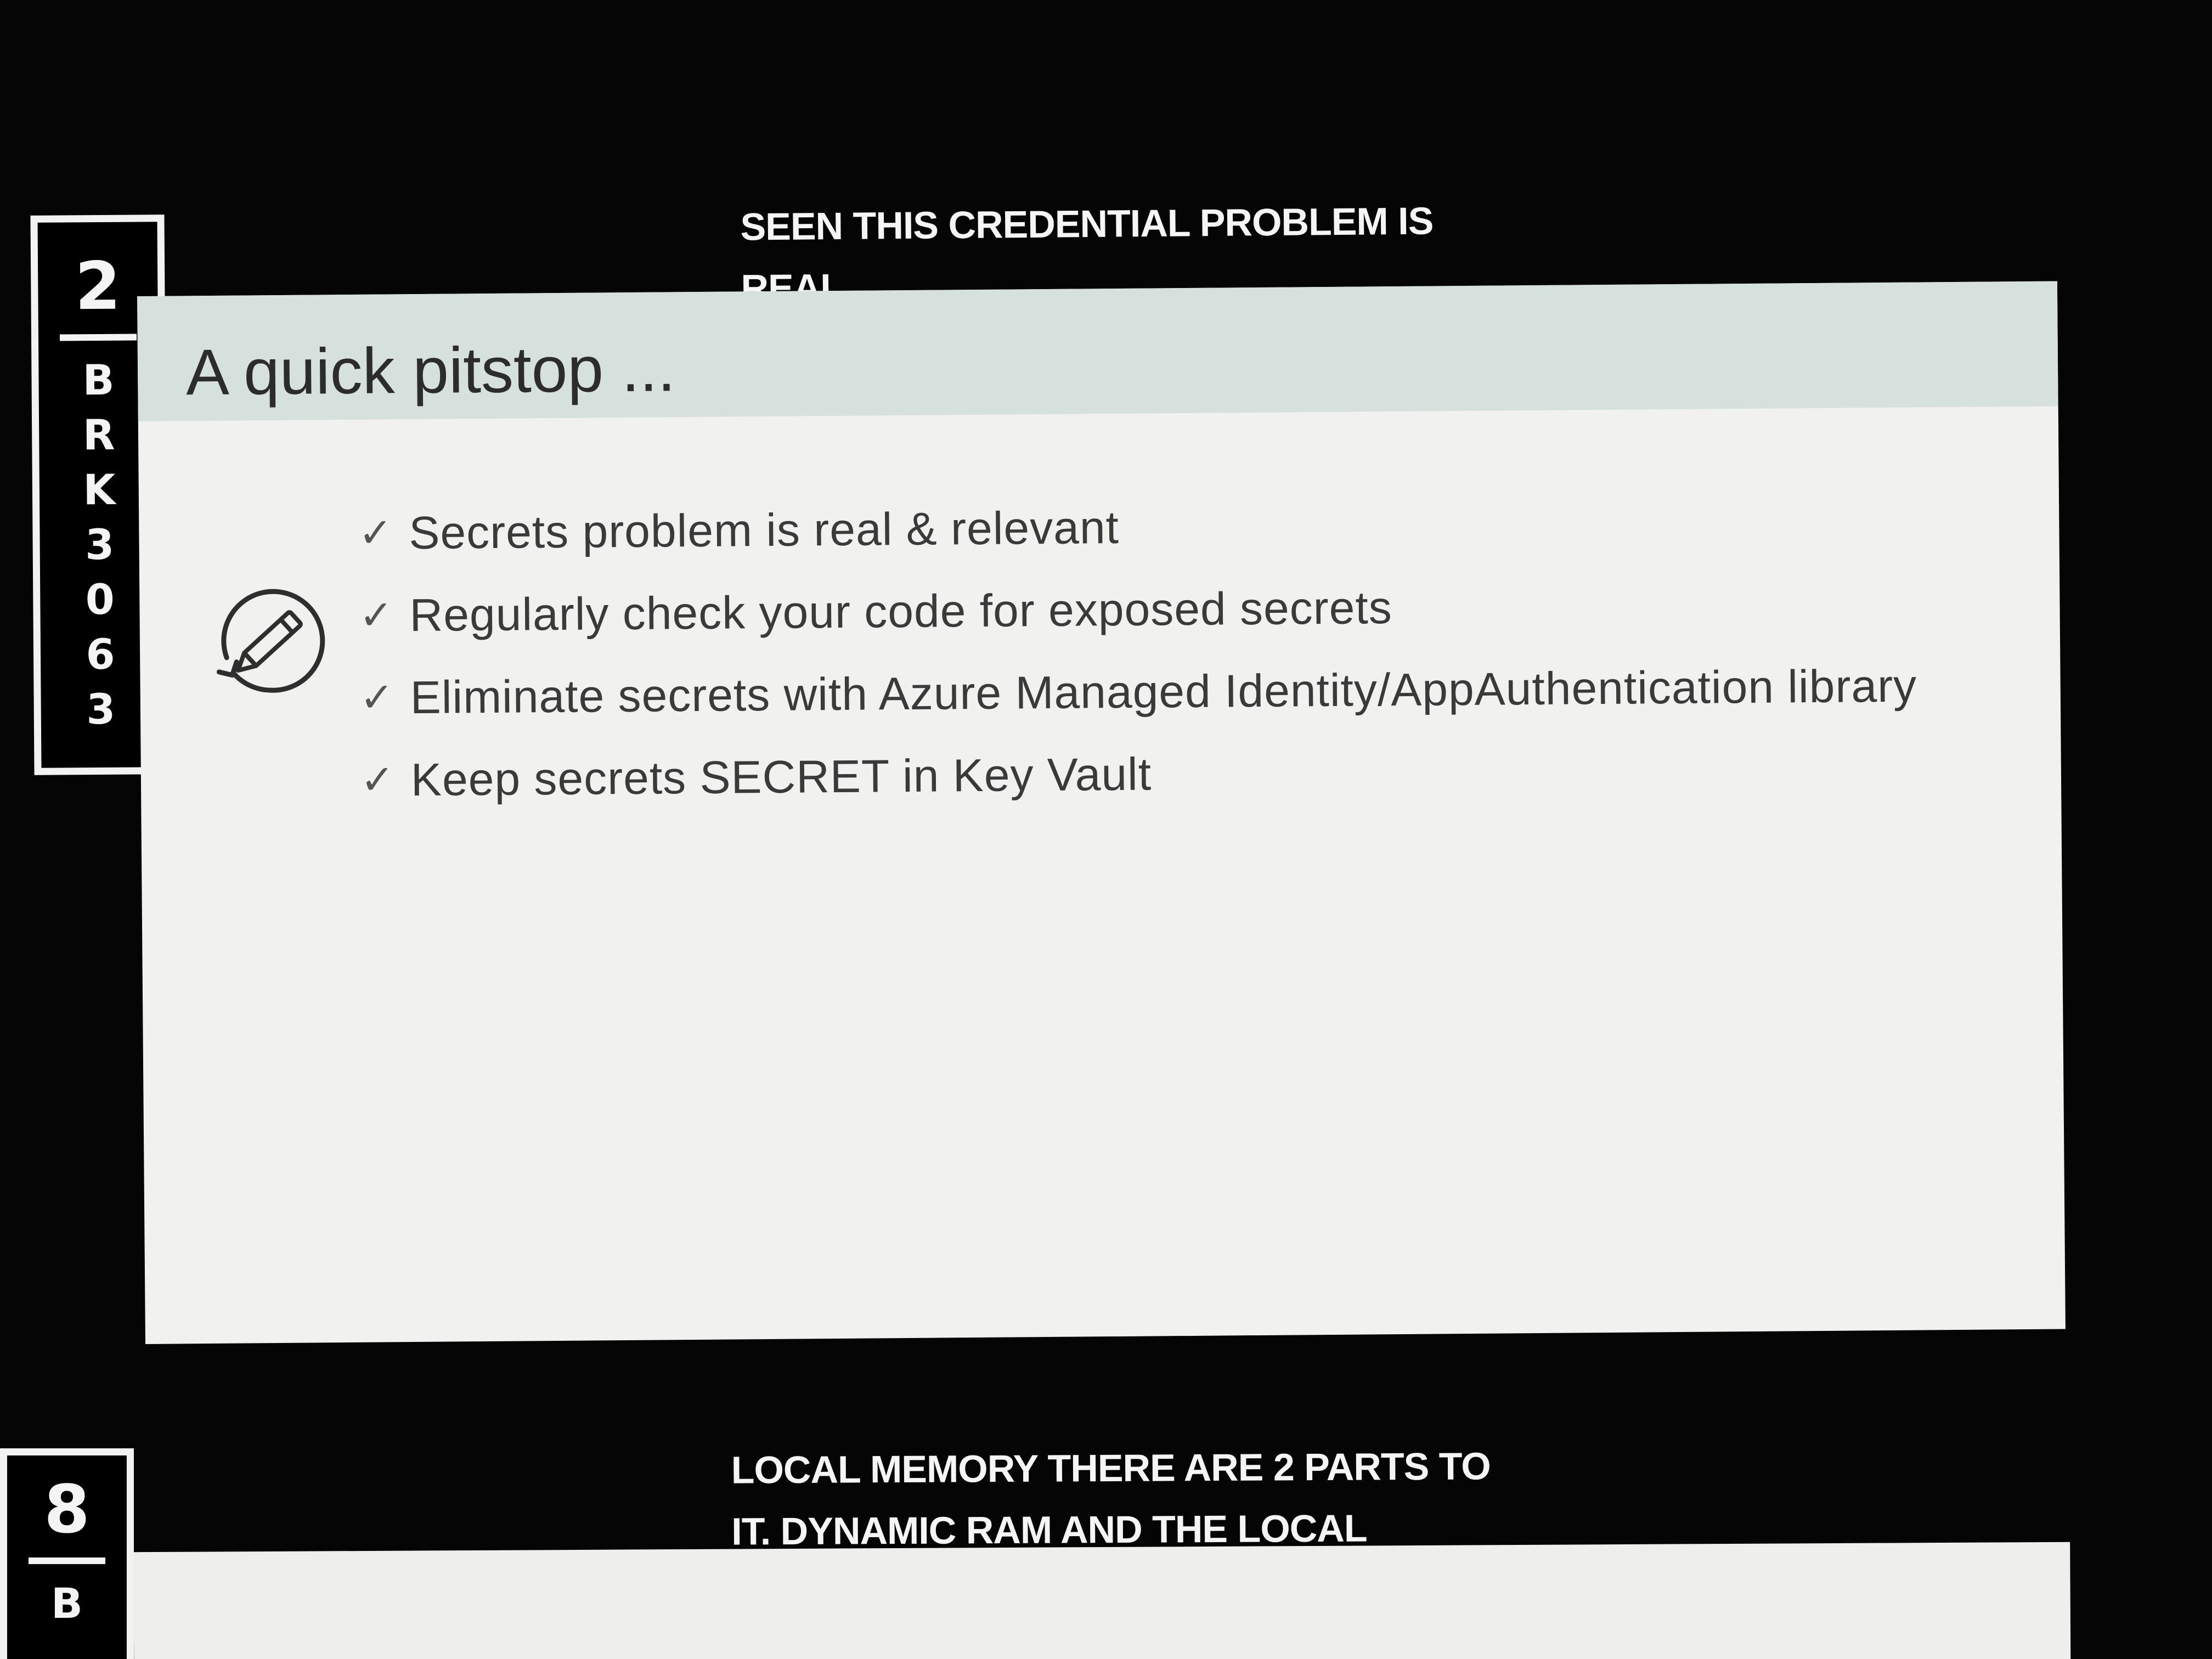 The image size is (2212, 1659). What do you see at coordinates (1137, 527) in the screenshot?
I see `list-item: ✓ Secrets problem is real & relevant` at bounding box center [1137, 527].